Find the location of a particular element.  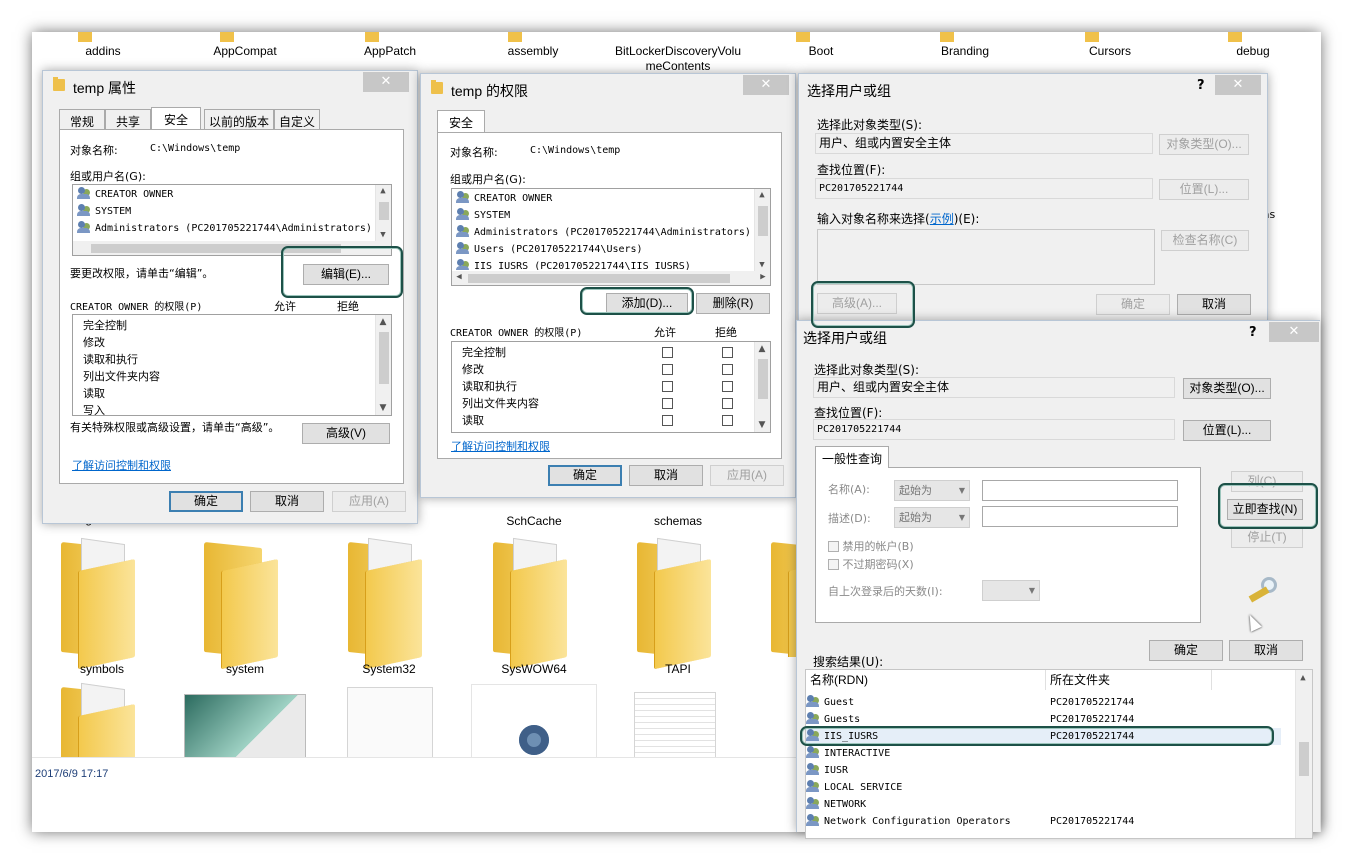

find-now-button: 立即查找(N) is located at coordinates (1265, 509).